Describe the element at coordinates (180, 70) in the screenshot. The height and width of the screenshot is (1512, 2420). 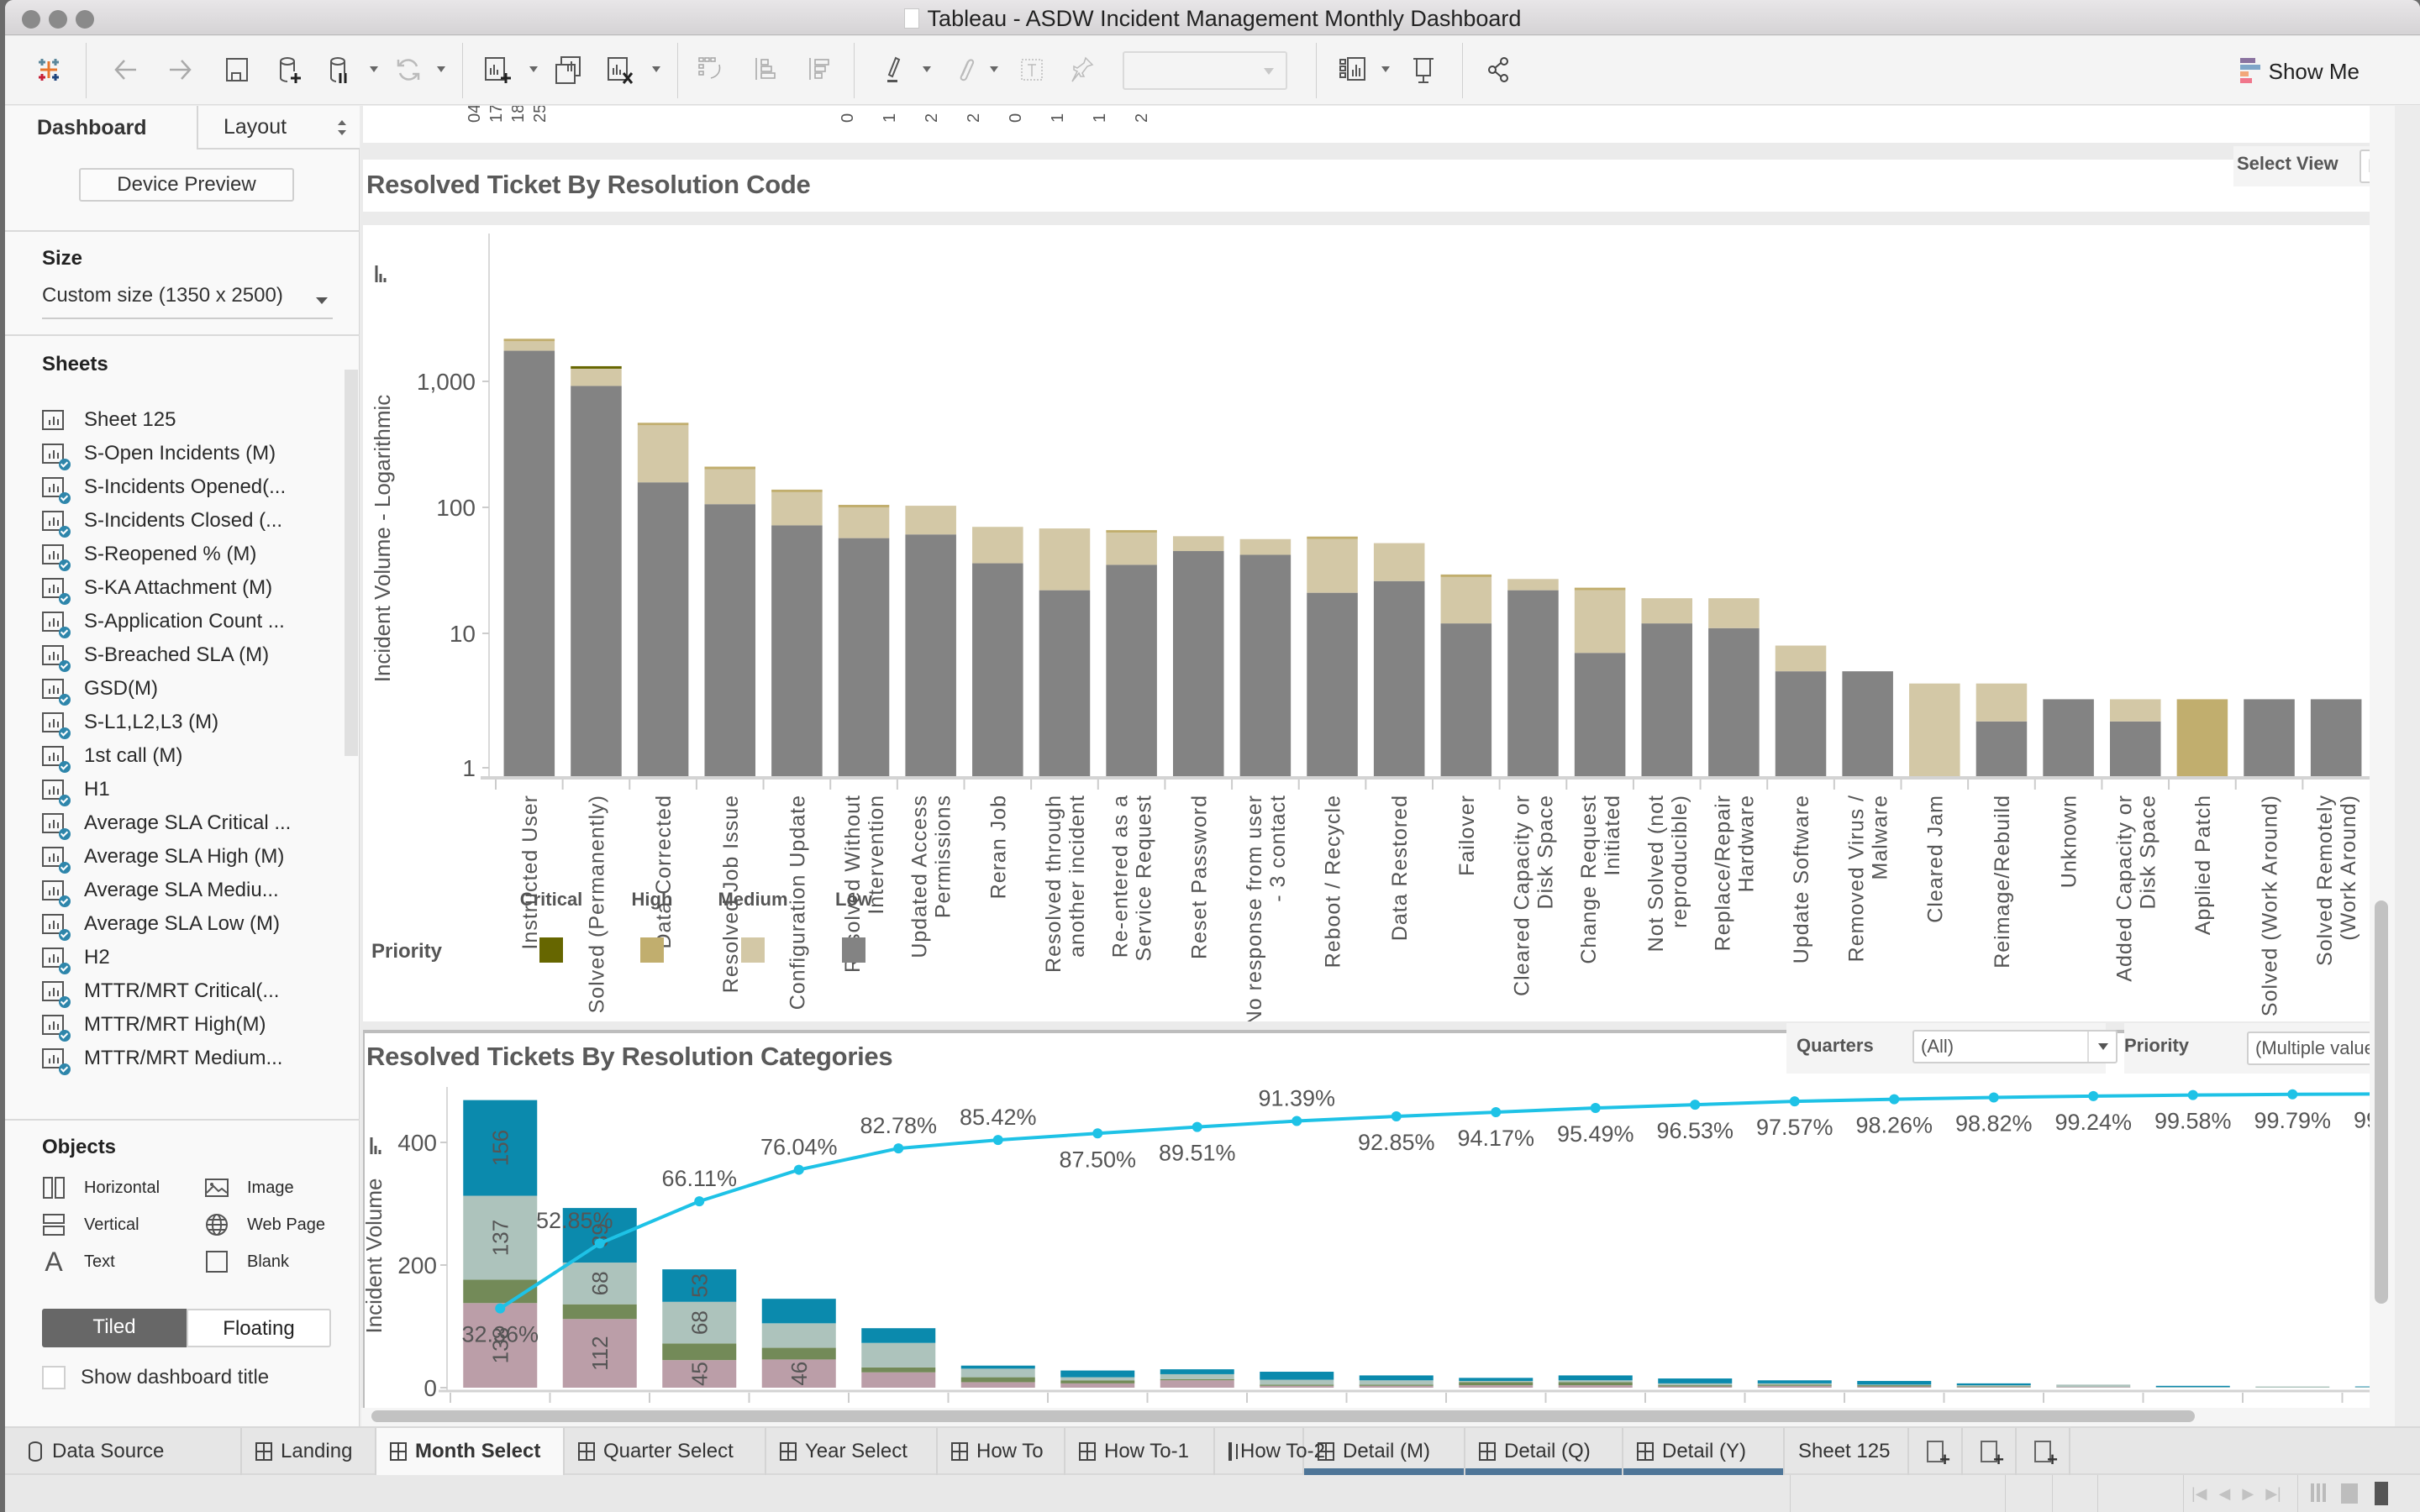
I see `forward-icon` at that location.